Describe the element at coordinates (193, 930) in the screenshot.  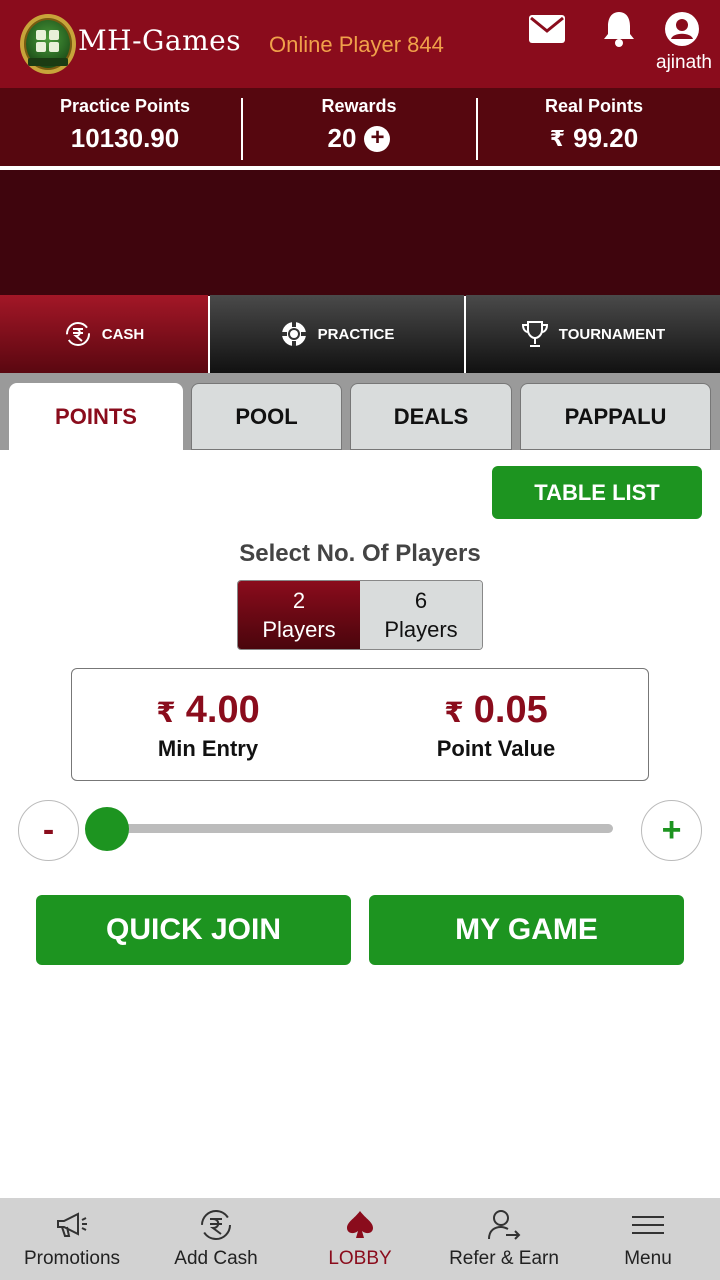
I see `quick-join-button: QUICK JOIN` at that location.